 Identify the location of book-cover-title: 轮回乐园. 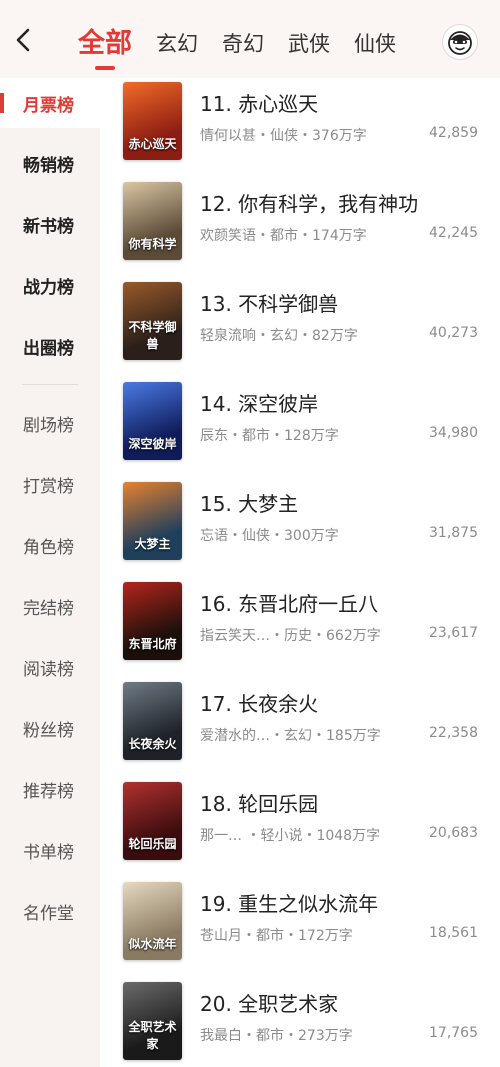
(152, 844).